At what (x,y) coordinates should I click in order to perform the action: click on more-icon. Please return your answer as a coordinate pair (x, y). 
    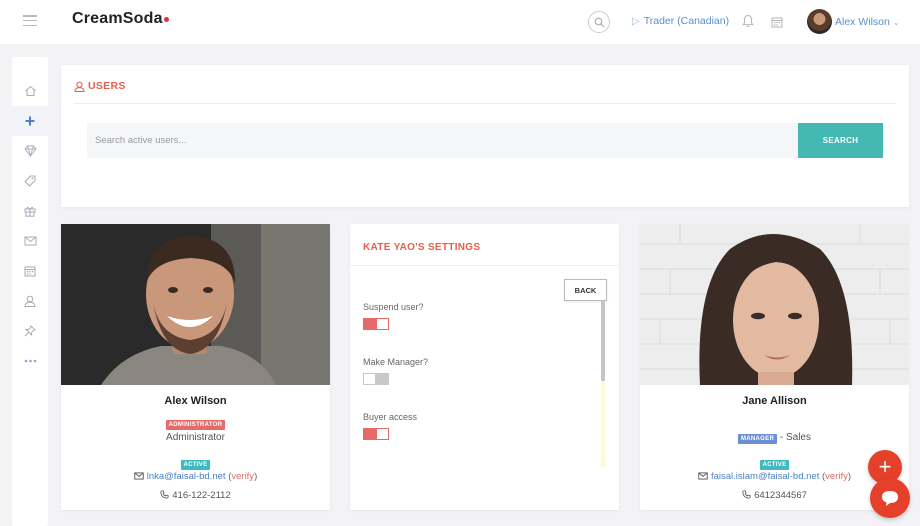
    Looking at the image, I should click on (30, 361).